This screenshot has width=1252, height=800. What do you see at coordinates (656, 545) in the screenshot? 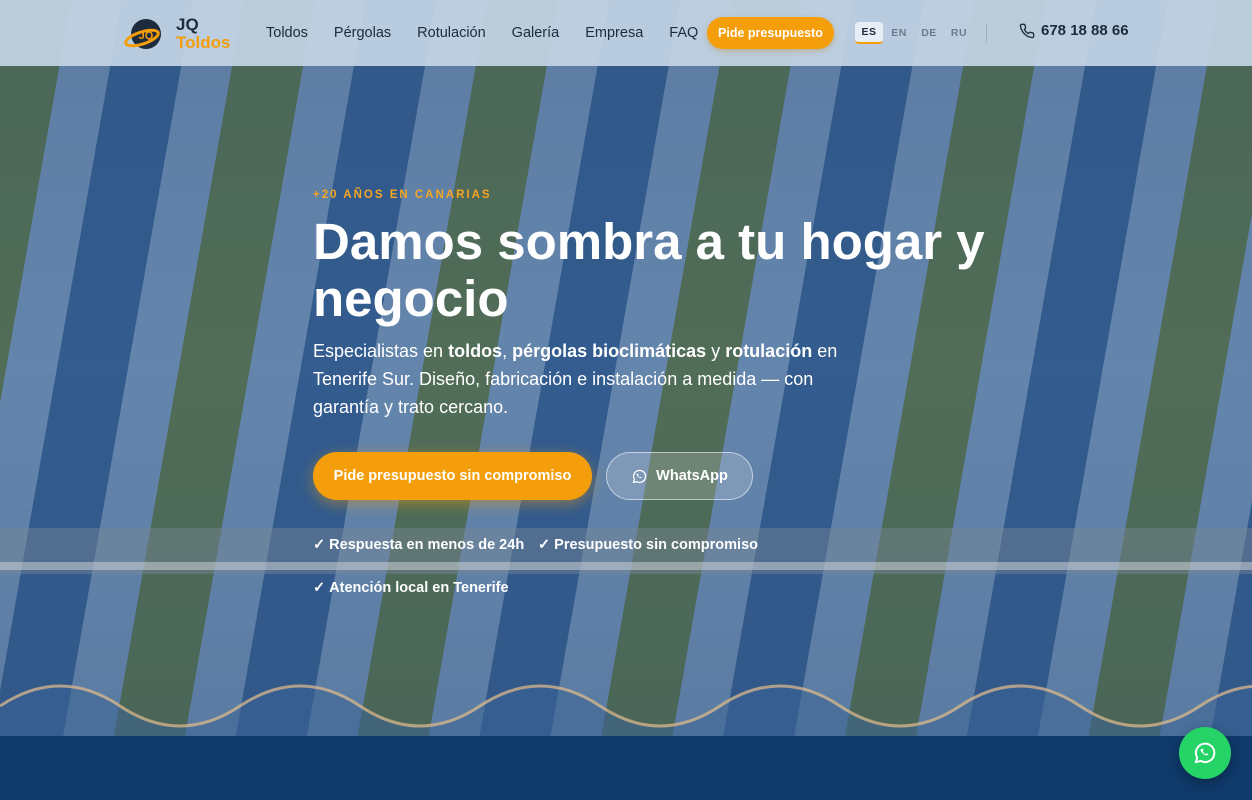
I see `check-label: Presupuesto sin compromiso` at bounding box center [656, 545].